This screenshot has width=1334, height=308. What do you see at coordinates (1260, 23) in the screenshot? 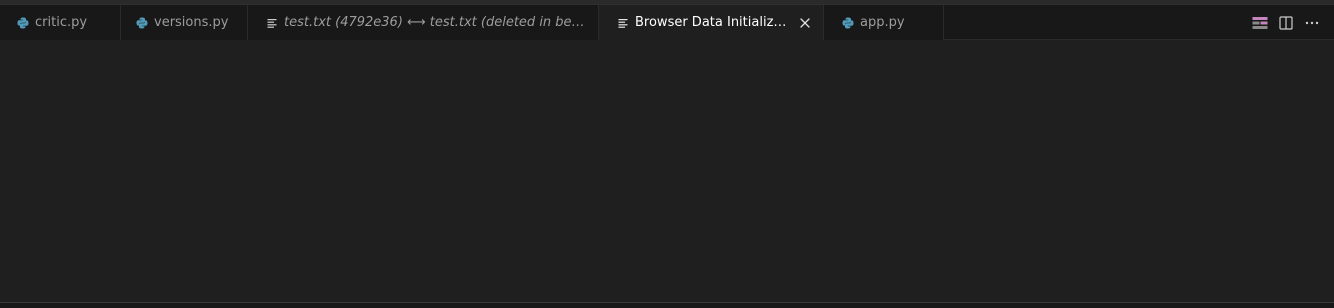
I see `editor-layout-icon` at bounding box center [1260, 23].